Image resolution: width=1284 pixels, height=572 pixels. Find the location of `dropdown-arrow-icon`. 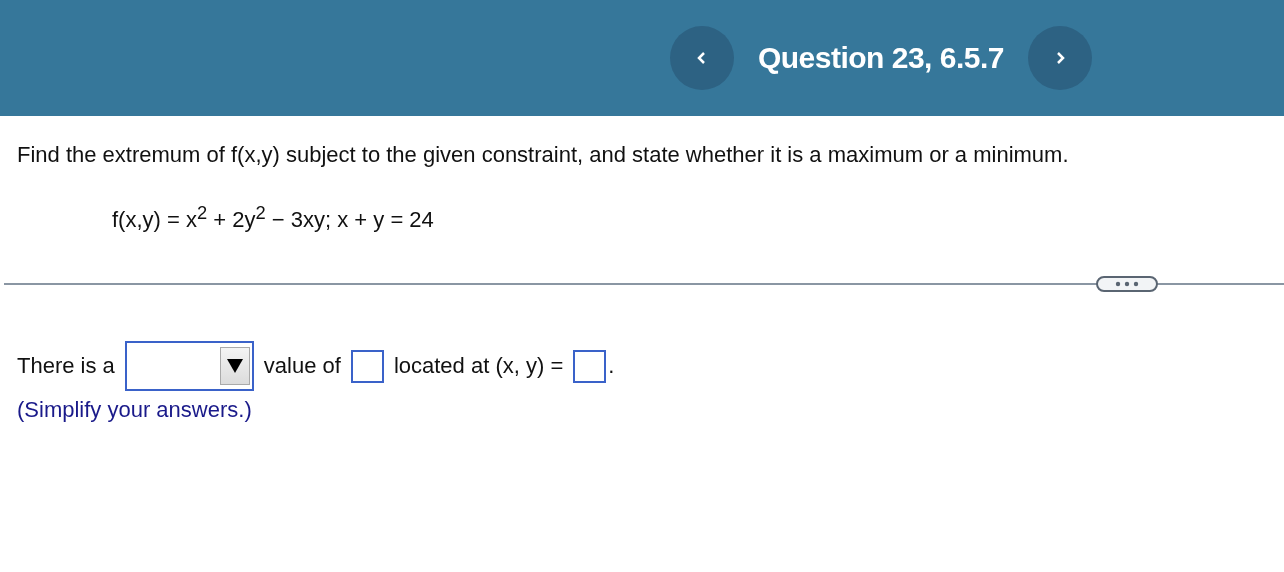

dropdown-arrow-icon is located at coordinates (234, 366).